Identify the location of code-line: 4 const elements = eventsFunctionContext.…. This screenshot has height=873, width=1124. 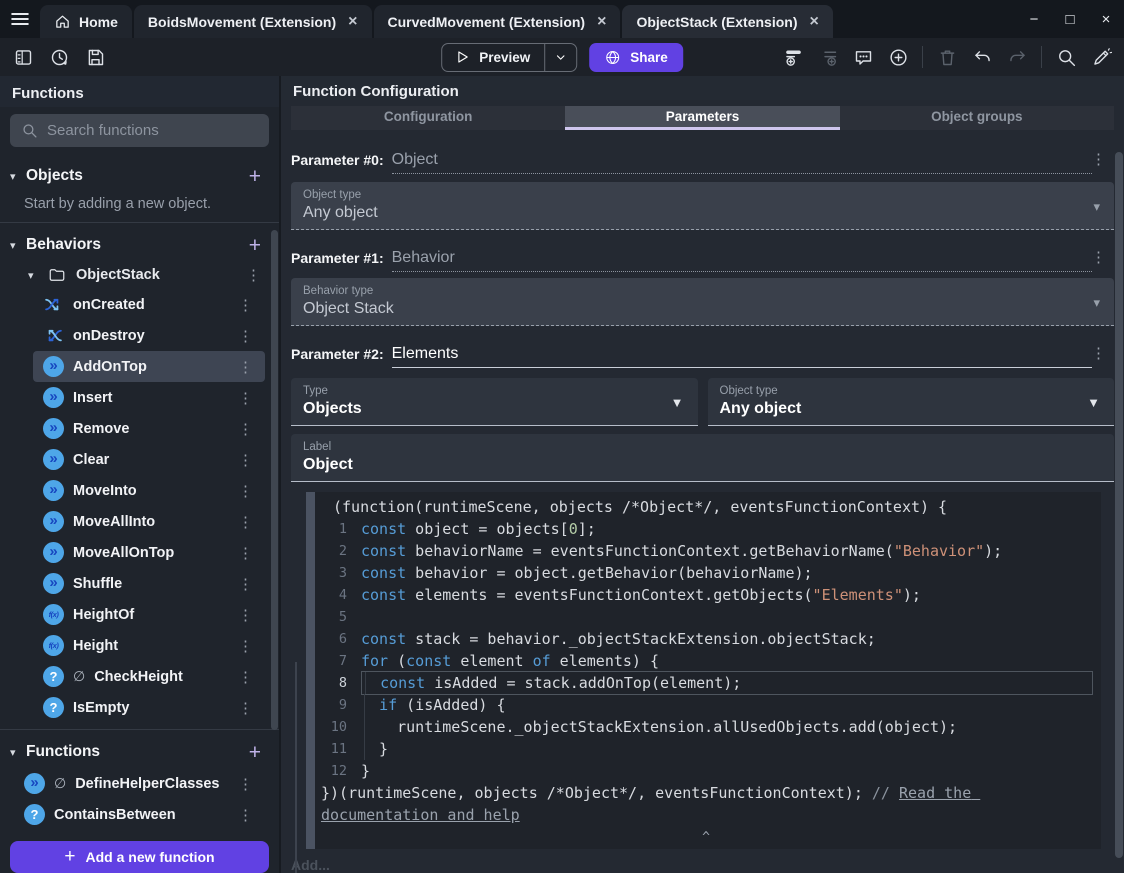
(706, 595).